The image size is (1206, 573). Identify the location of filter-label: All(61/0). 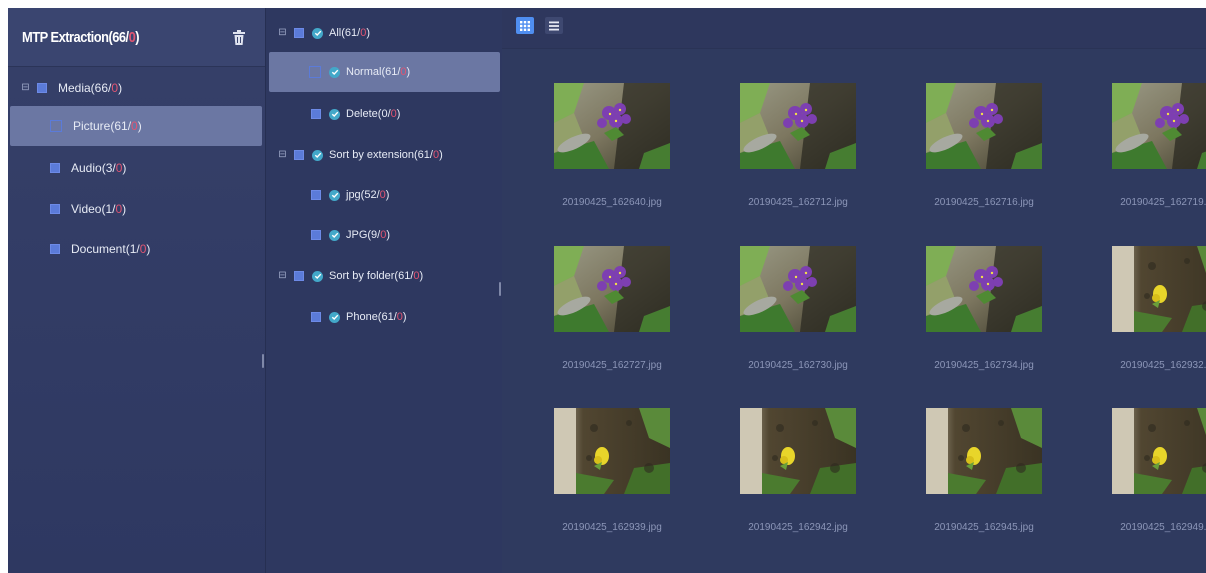
(349, 33).